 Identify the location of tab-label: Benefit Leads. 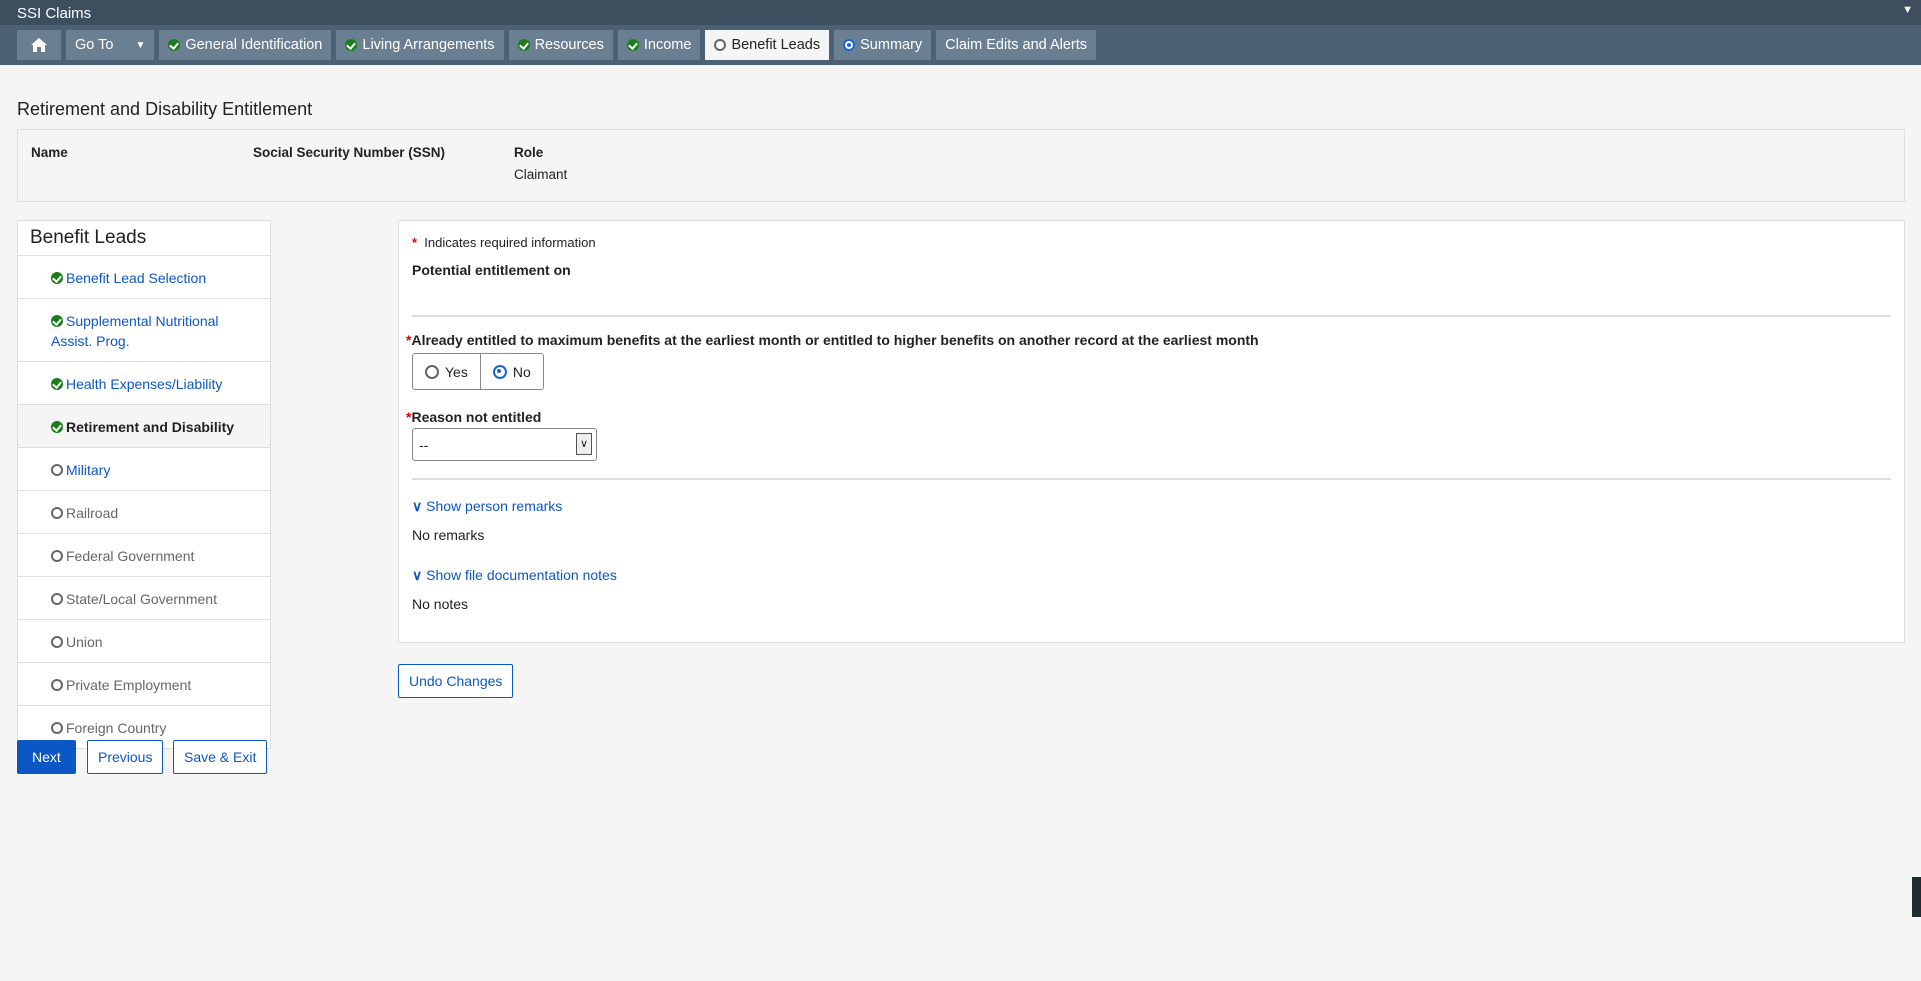
(776, 45).